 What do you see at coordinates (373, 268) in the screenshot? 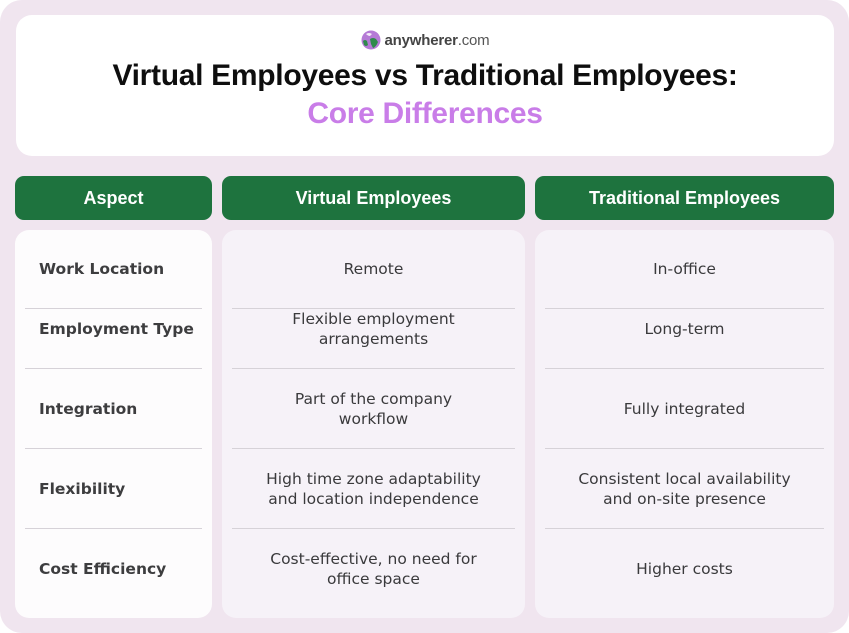
I see `virtual-value: Remote` at bounding box center [373, 268].